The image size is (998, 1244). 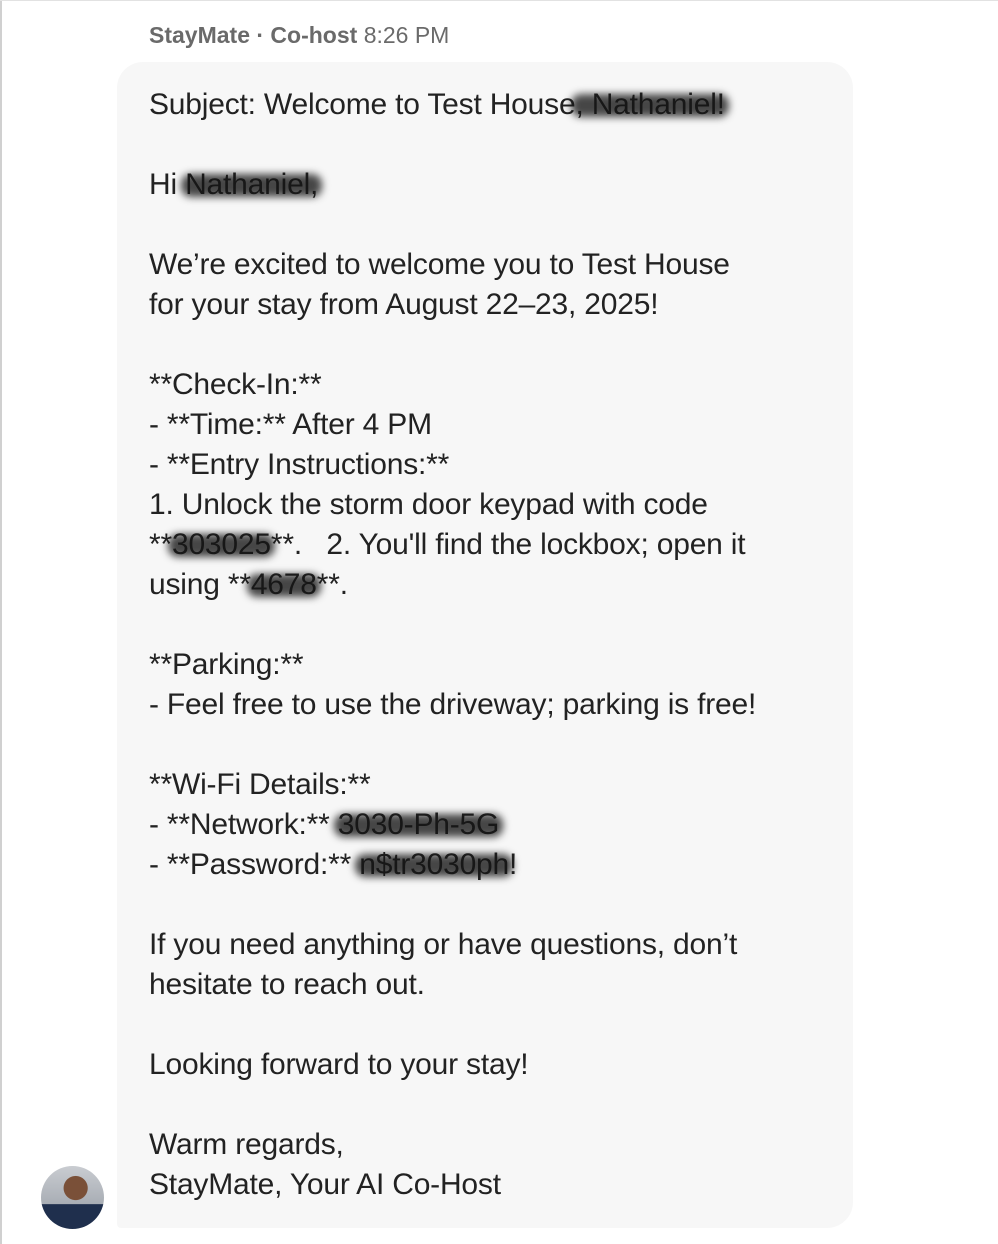 What do you see at coordinates (491, 1145) in the screenshot?
I see `message-line: Warm regards,` at bounding box center [491, 1145].